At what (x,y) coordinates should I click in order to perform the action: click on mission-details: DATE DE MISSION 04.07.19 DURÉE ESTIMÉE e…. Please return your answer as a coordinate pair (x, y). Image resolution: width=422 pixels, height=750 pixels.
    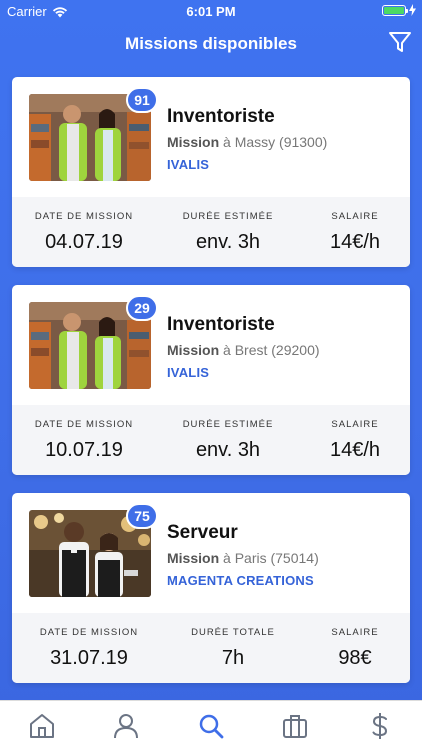
    Looking at the image, I should click on (211, 232).